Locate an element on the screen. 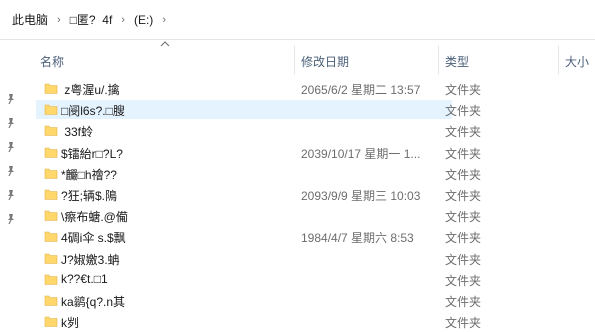 The width and height of the screenshot is (595, 332). file-name: J?婌嬓3.蚺 is located at coordinates (90, 259).